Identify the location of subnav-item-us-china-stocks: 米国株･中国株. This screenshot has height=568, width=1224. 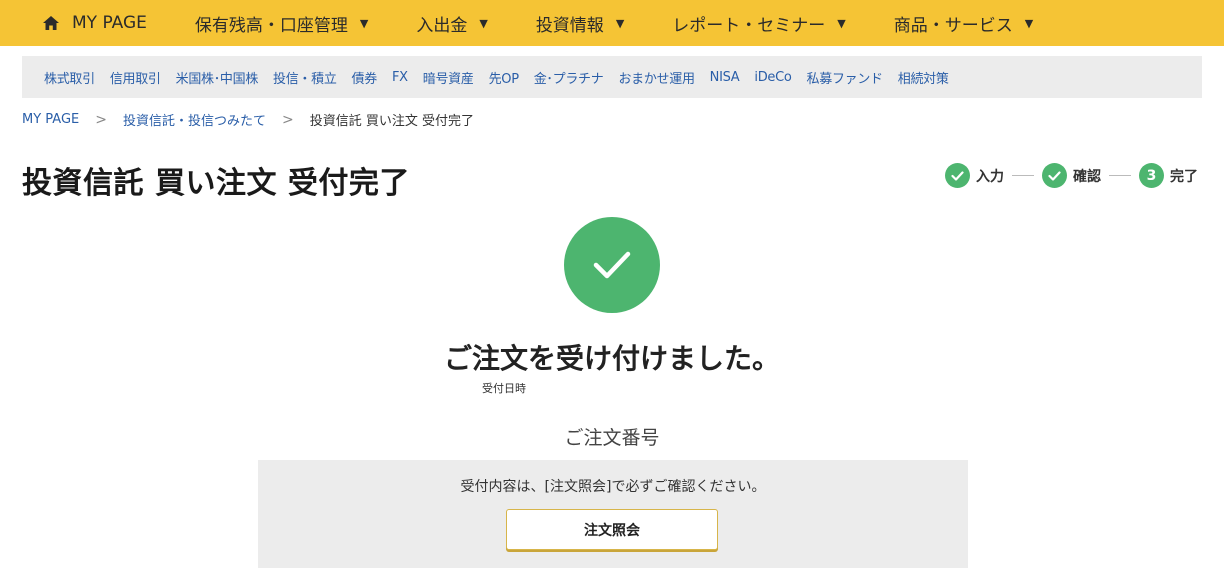
(217, 77).